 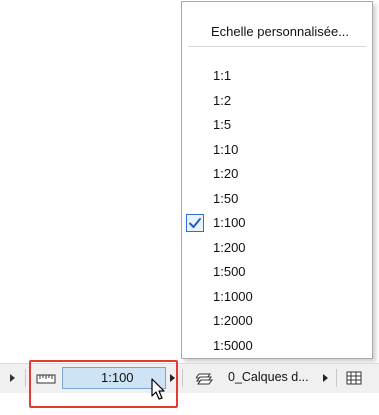 What do you see at coordinates (354, 380) in the screenshot?
I see `model-view-icon` at bounding box center [354, 380].